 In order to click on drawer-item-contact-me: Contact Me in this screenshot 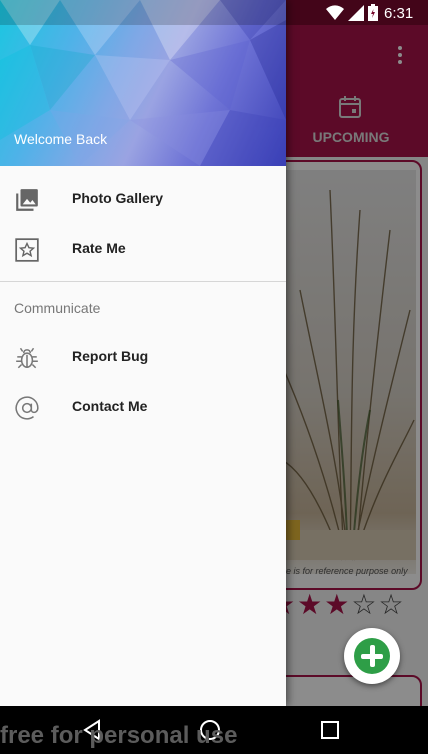, I will do `click(143, 407)`.